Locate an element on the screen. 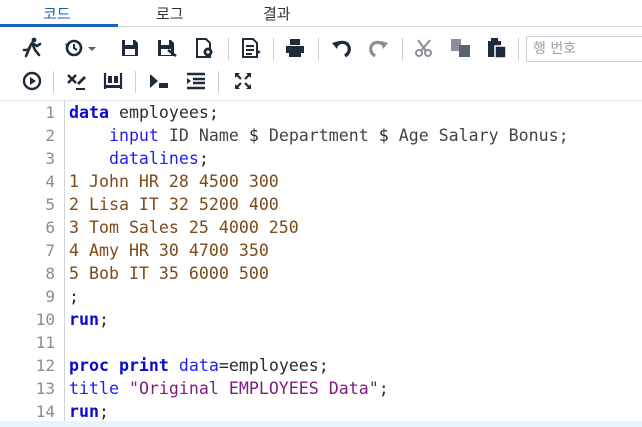 This screenshot has height=427, width=642. code-line: ; is located at coordinates (74, 296).